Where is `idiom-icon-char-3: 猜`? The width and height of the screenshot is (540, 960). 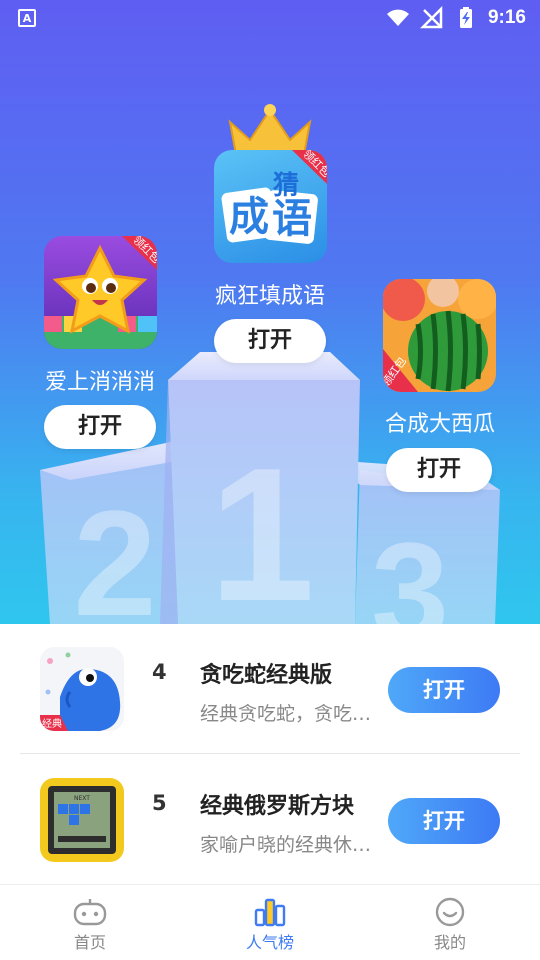
idiom-icon-char-3: 猜 is located at coordinates (285, 186).